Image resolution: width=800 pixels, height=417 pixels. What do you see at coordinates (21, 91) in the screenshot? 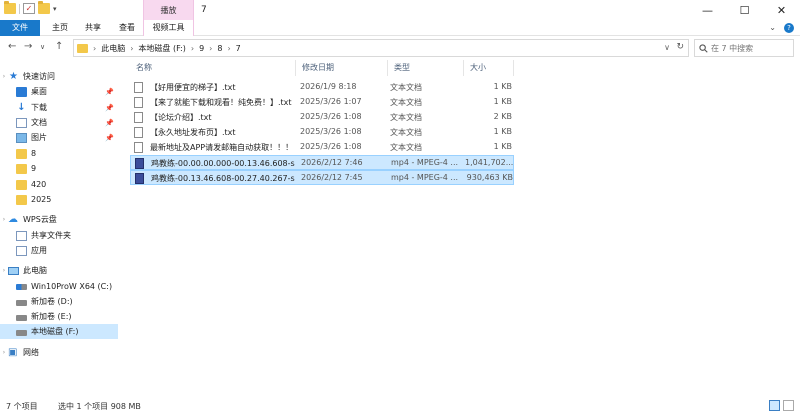
I see `desktop-icon` at bounding box center [21, 91].